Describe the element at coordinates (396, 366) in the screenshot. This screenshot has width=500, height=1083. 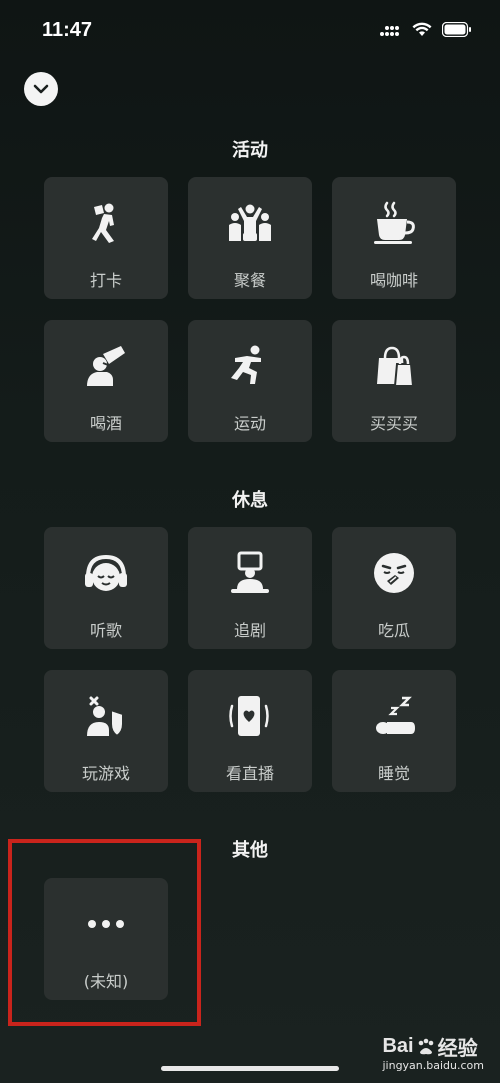
I see `shopping-icon` at that location.